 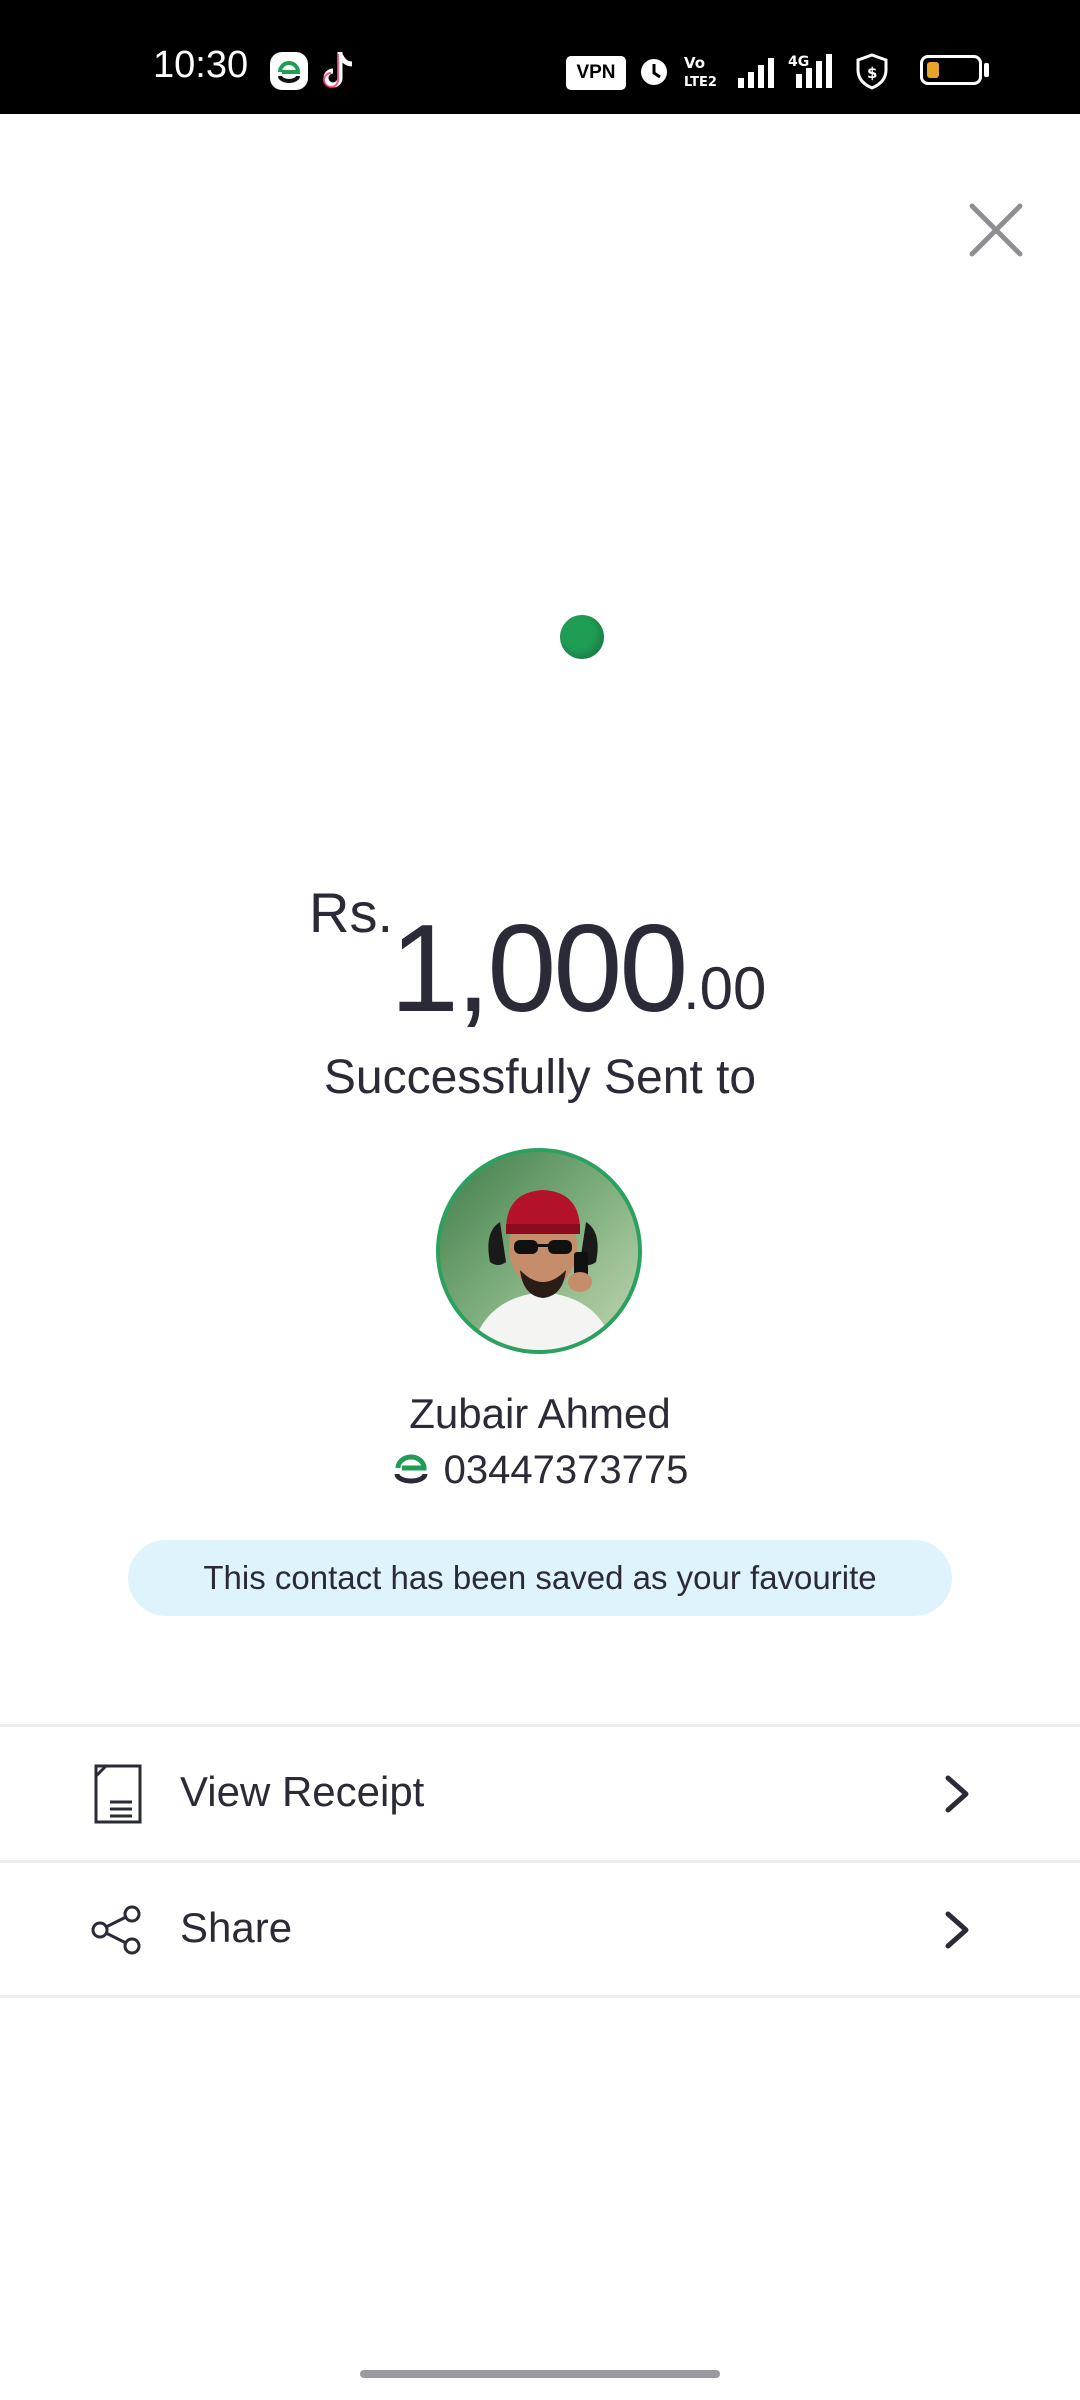 I want to click on svg-text: LTE2, so click(x=700, y=82).